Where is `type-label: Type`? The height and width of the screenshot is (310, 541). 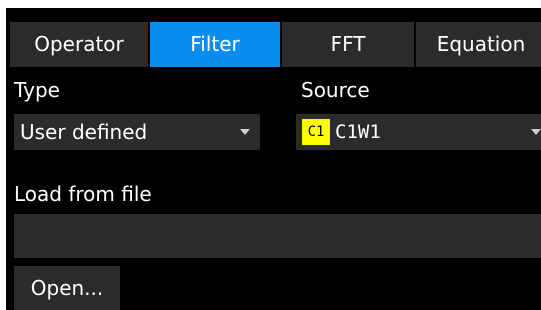
type-label: Type is located at coordinates (37, 90).